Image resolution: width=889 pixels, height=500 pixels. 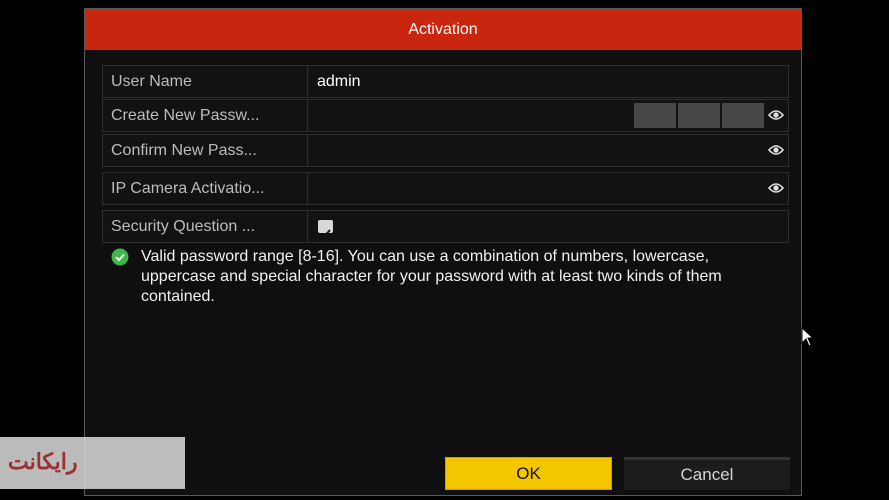 What do you see at coordinates (528, 473) in the screenshot?
I see `ok-button: OK` at bounding box center [528, 473].